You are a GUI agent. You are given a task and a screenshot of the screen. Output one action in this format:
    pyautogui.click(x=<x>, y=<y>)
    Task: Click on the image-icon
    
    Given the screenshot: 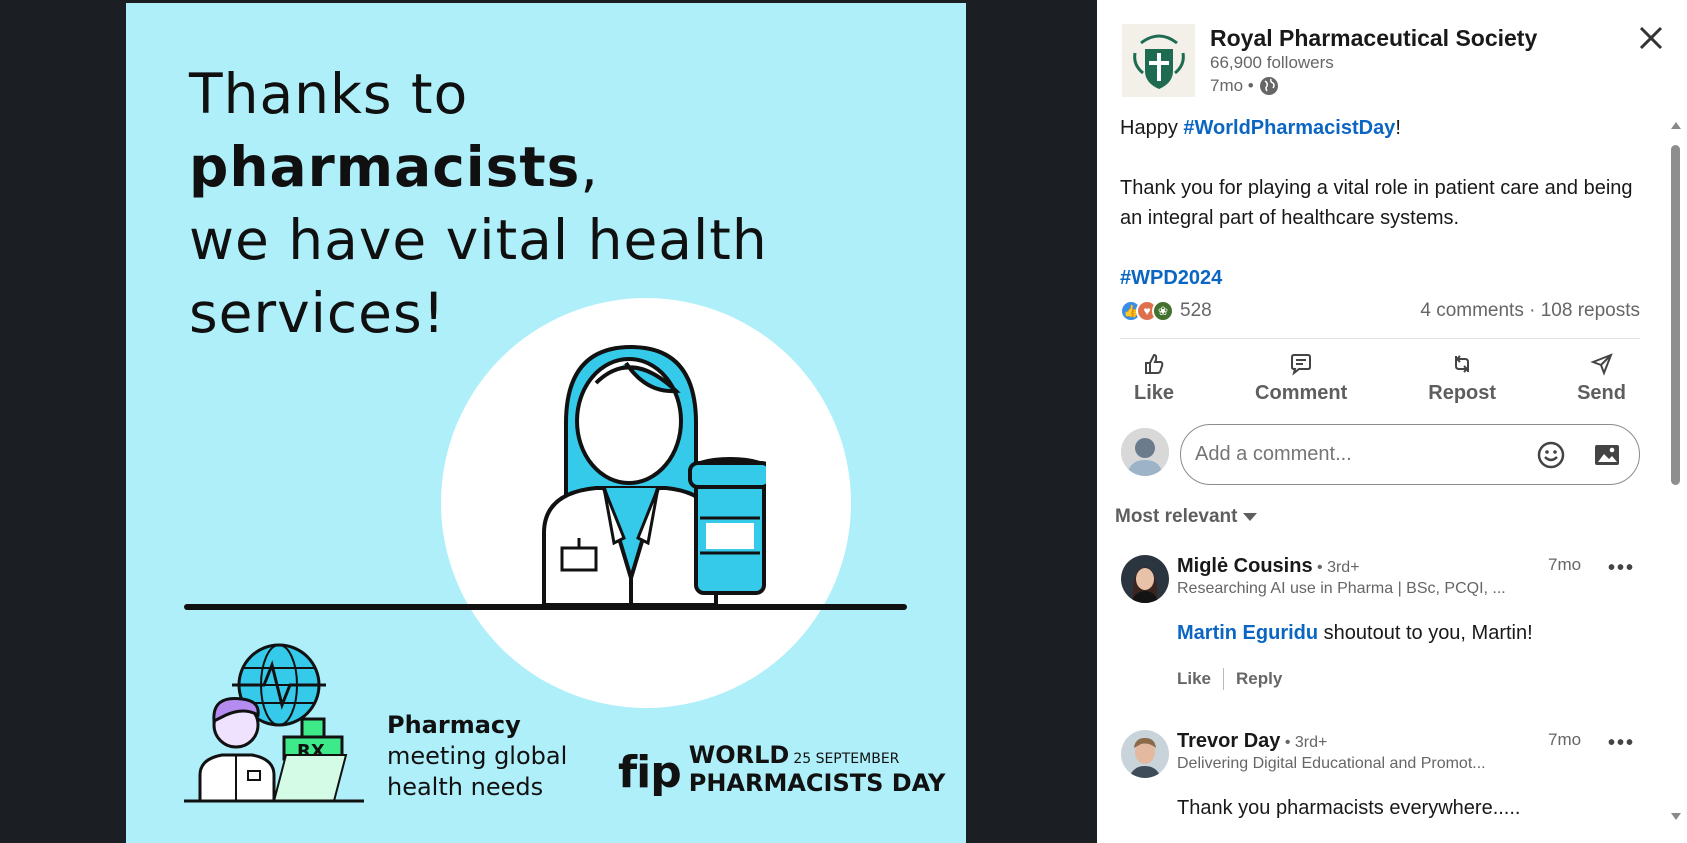 What is the action you would take?
    pyautogui.click(x=1607, y=454)
    